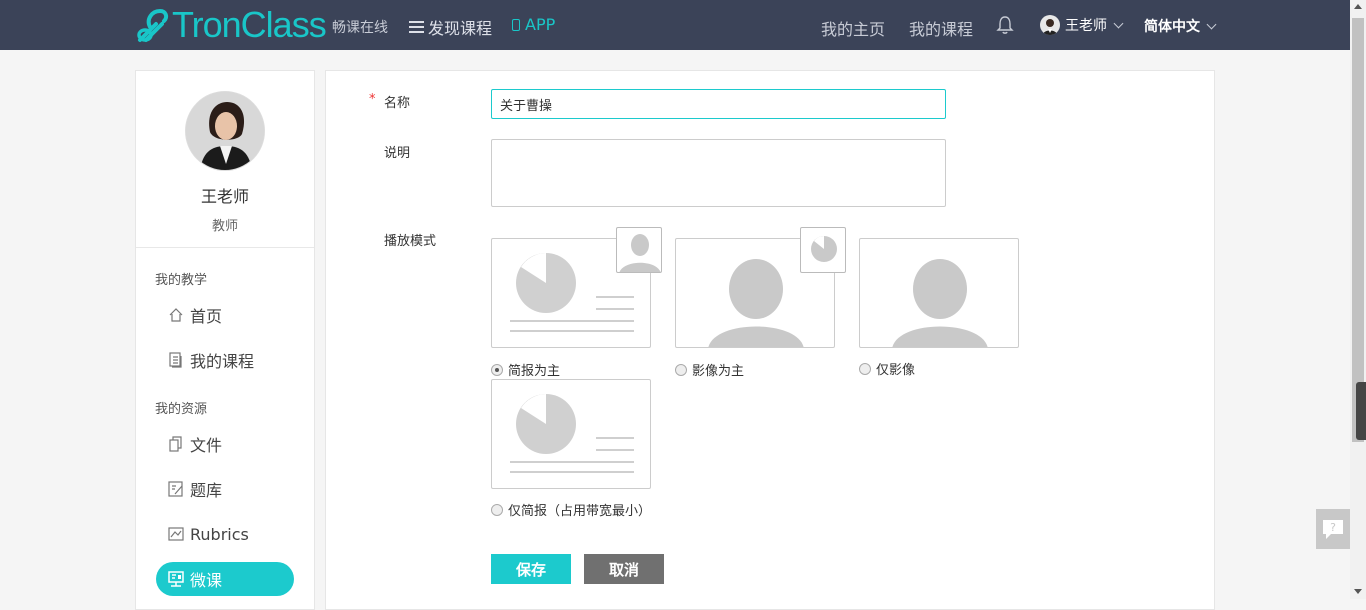 This screenshot has width=1366, height=610. What do you see at coordinates (640, 253) in the screenshot?
I see `person-icon` at bounding box center [640, 253].